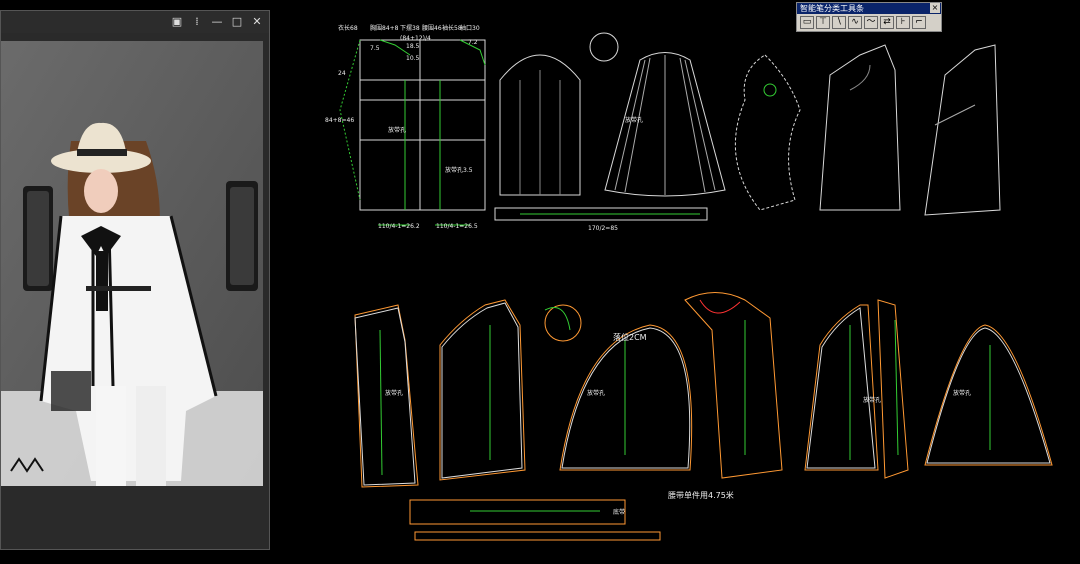  I want to click on curve-tool-icon: ∿, so click(855, 22).